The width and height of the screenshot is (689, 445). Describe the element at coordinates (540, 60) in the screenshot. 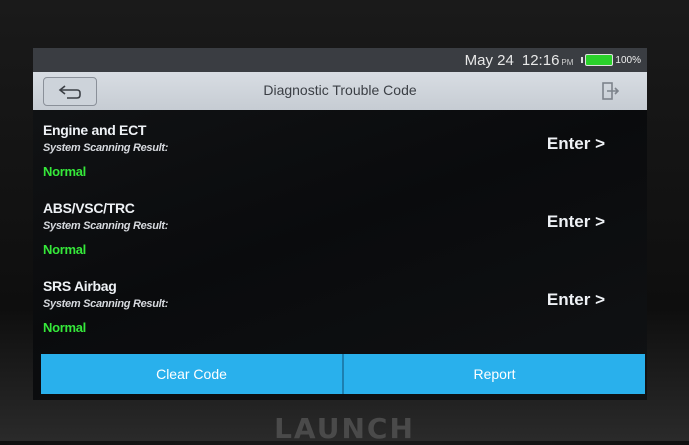

I see `status-clock: 12:16` at that location.